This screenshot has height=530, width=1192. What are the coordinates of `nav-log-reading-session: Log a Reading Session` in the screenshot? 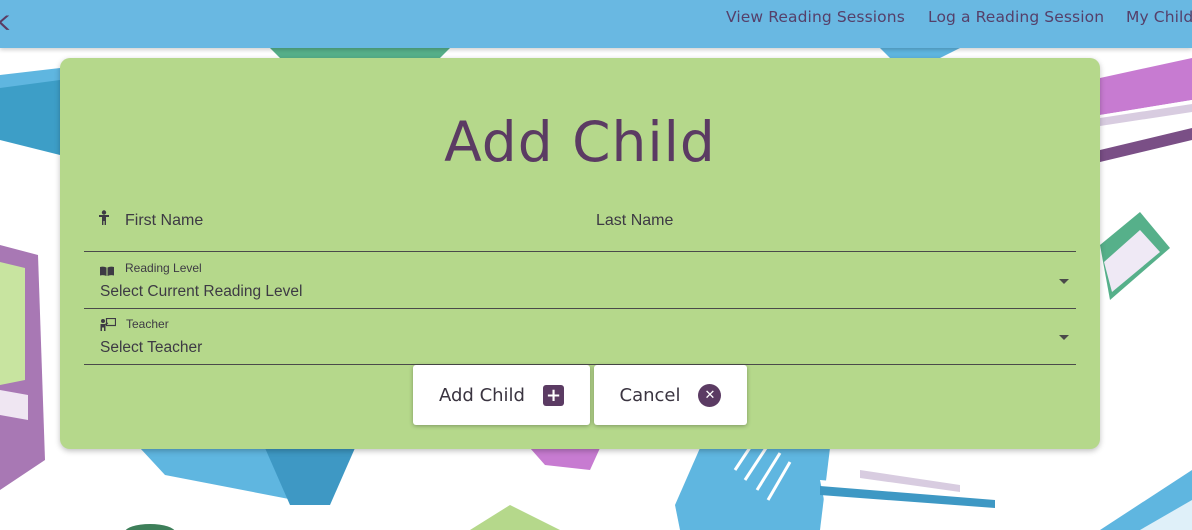 It's located at (1016, 18).